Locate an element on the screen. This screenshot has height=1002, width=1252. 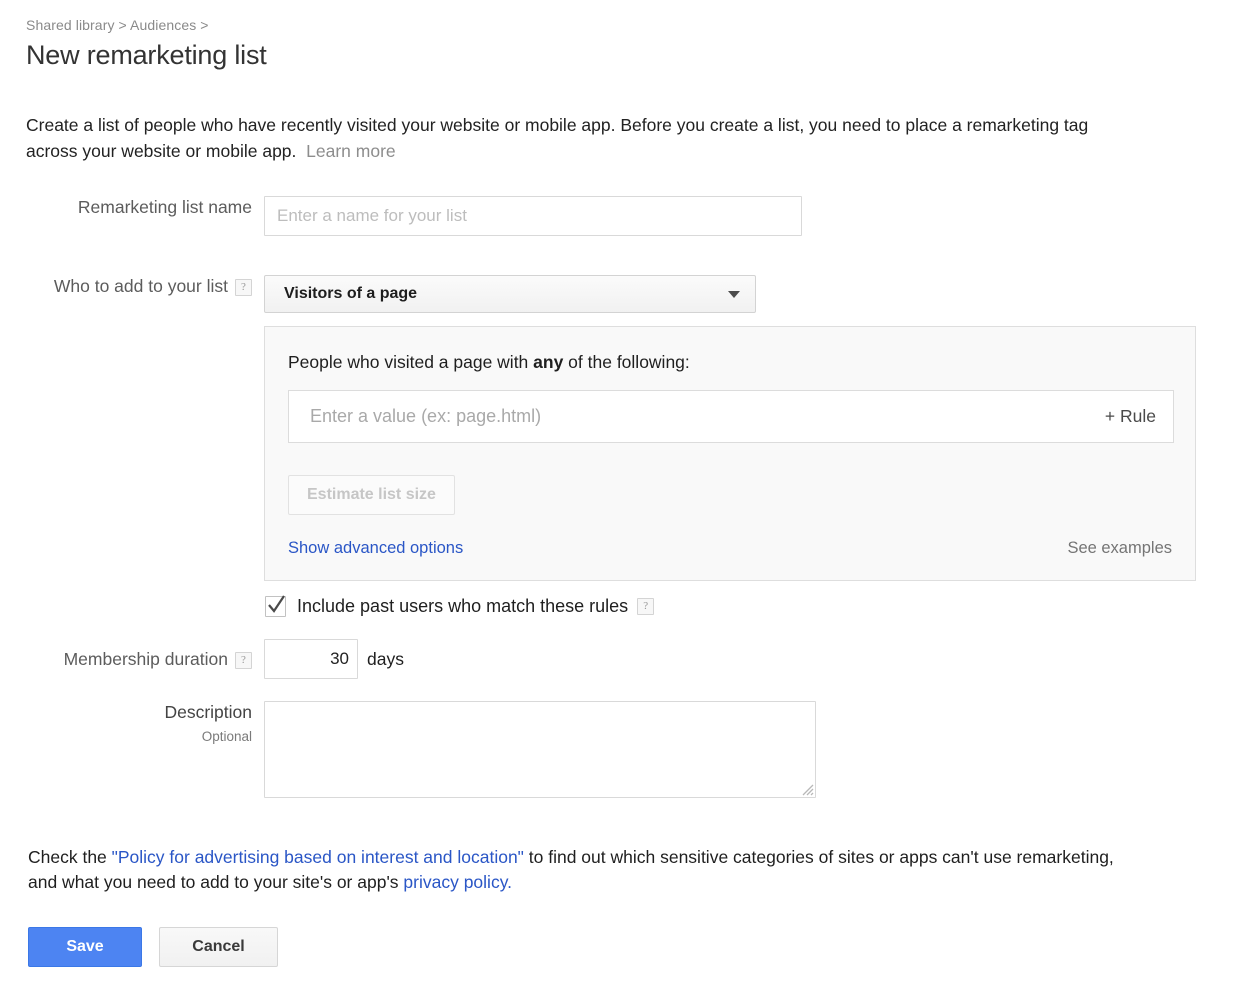
form-actions: Save Cancel is located at coordinates (640, 947).